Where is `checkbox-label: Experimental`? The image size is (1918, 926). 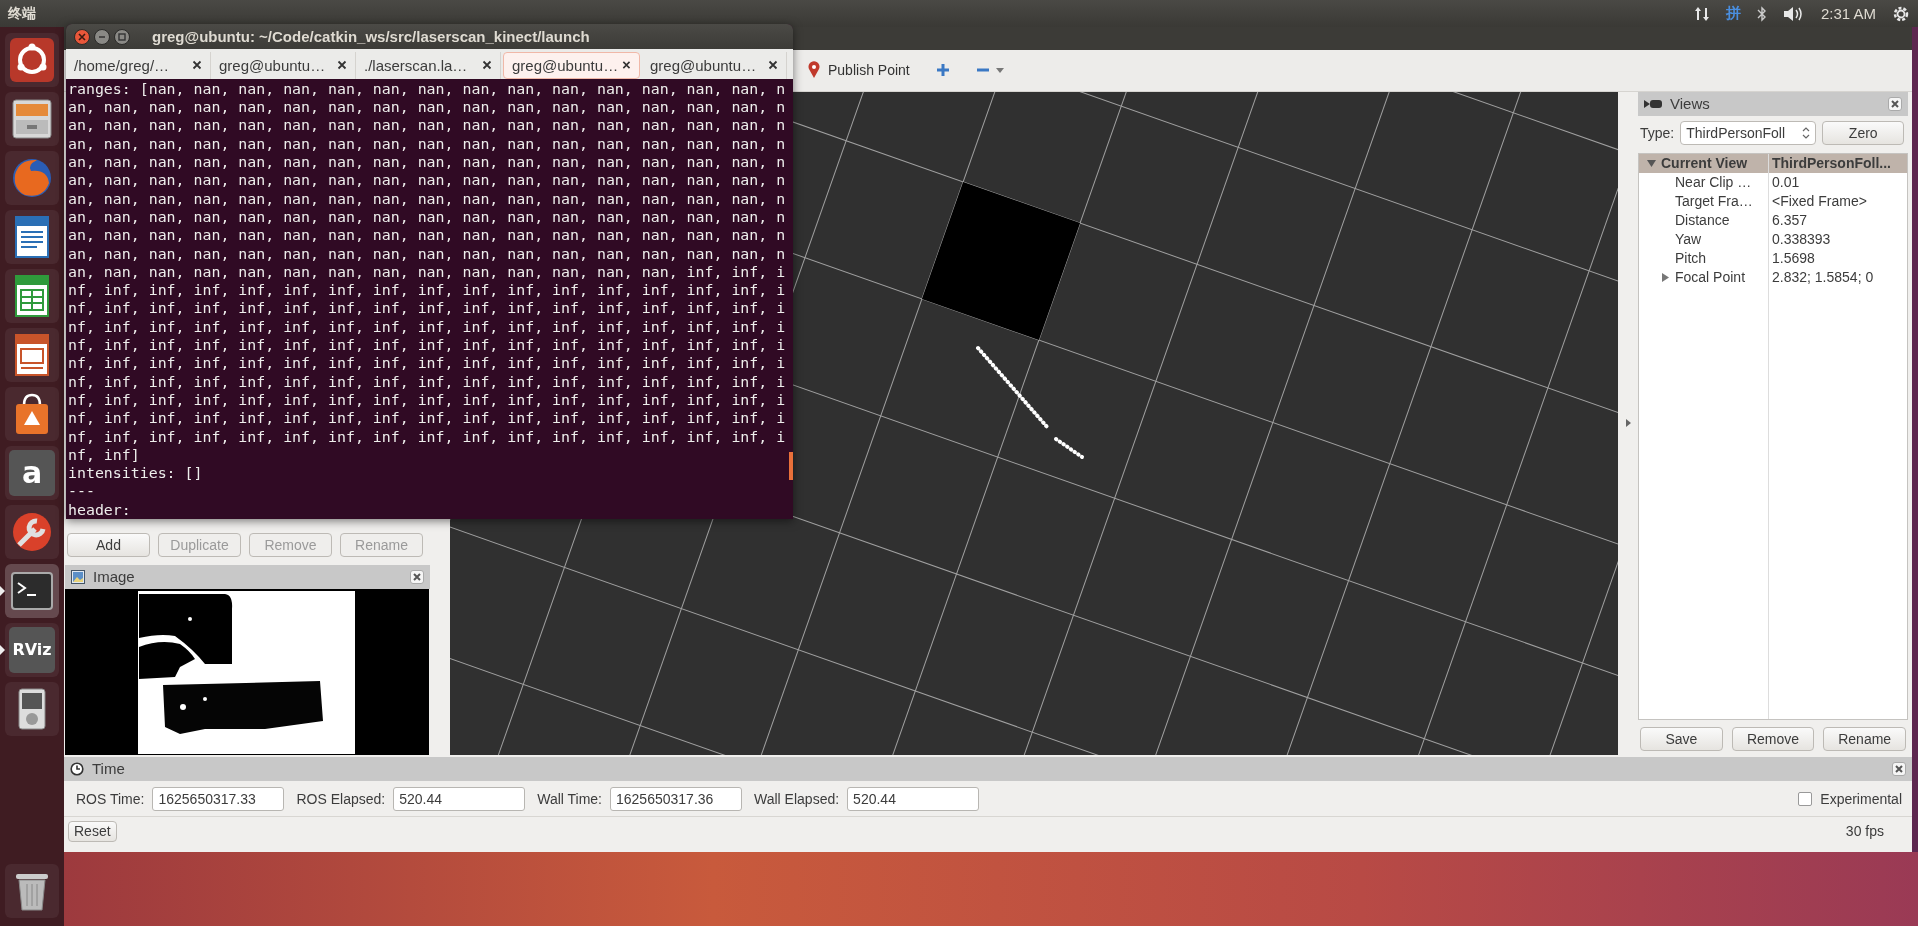 checkbox-label: Experimental is located at coordinates (1861, 798).